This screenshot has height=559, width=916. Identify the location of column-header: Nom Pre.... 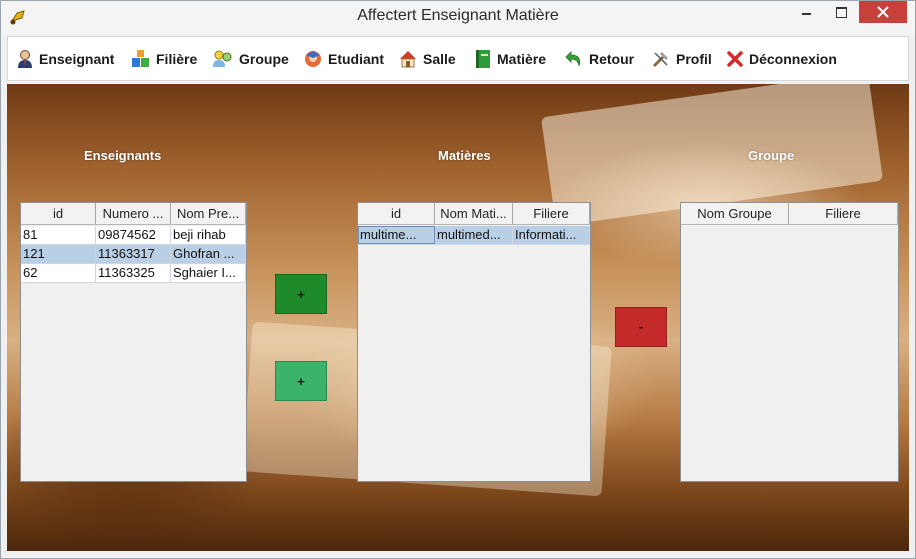
(208, 213).